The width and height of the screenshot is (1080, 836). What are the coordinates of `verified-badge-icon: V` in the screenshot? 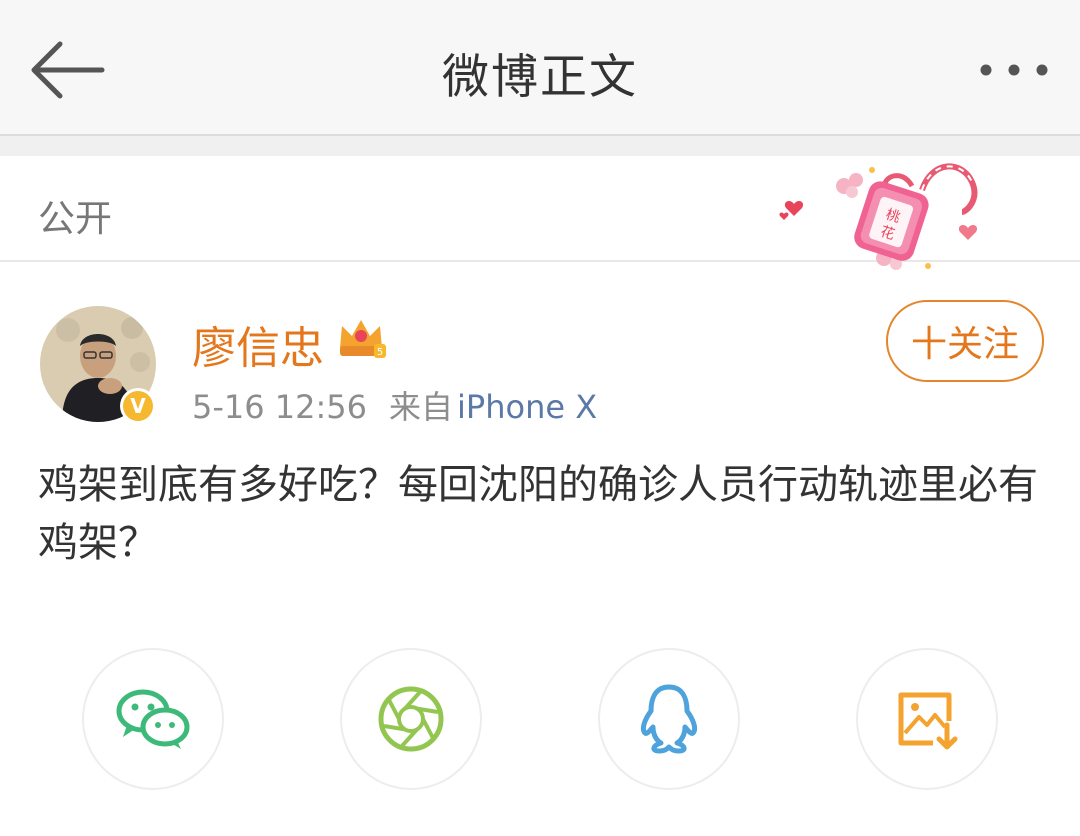 It's located at (138, 406).